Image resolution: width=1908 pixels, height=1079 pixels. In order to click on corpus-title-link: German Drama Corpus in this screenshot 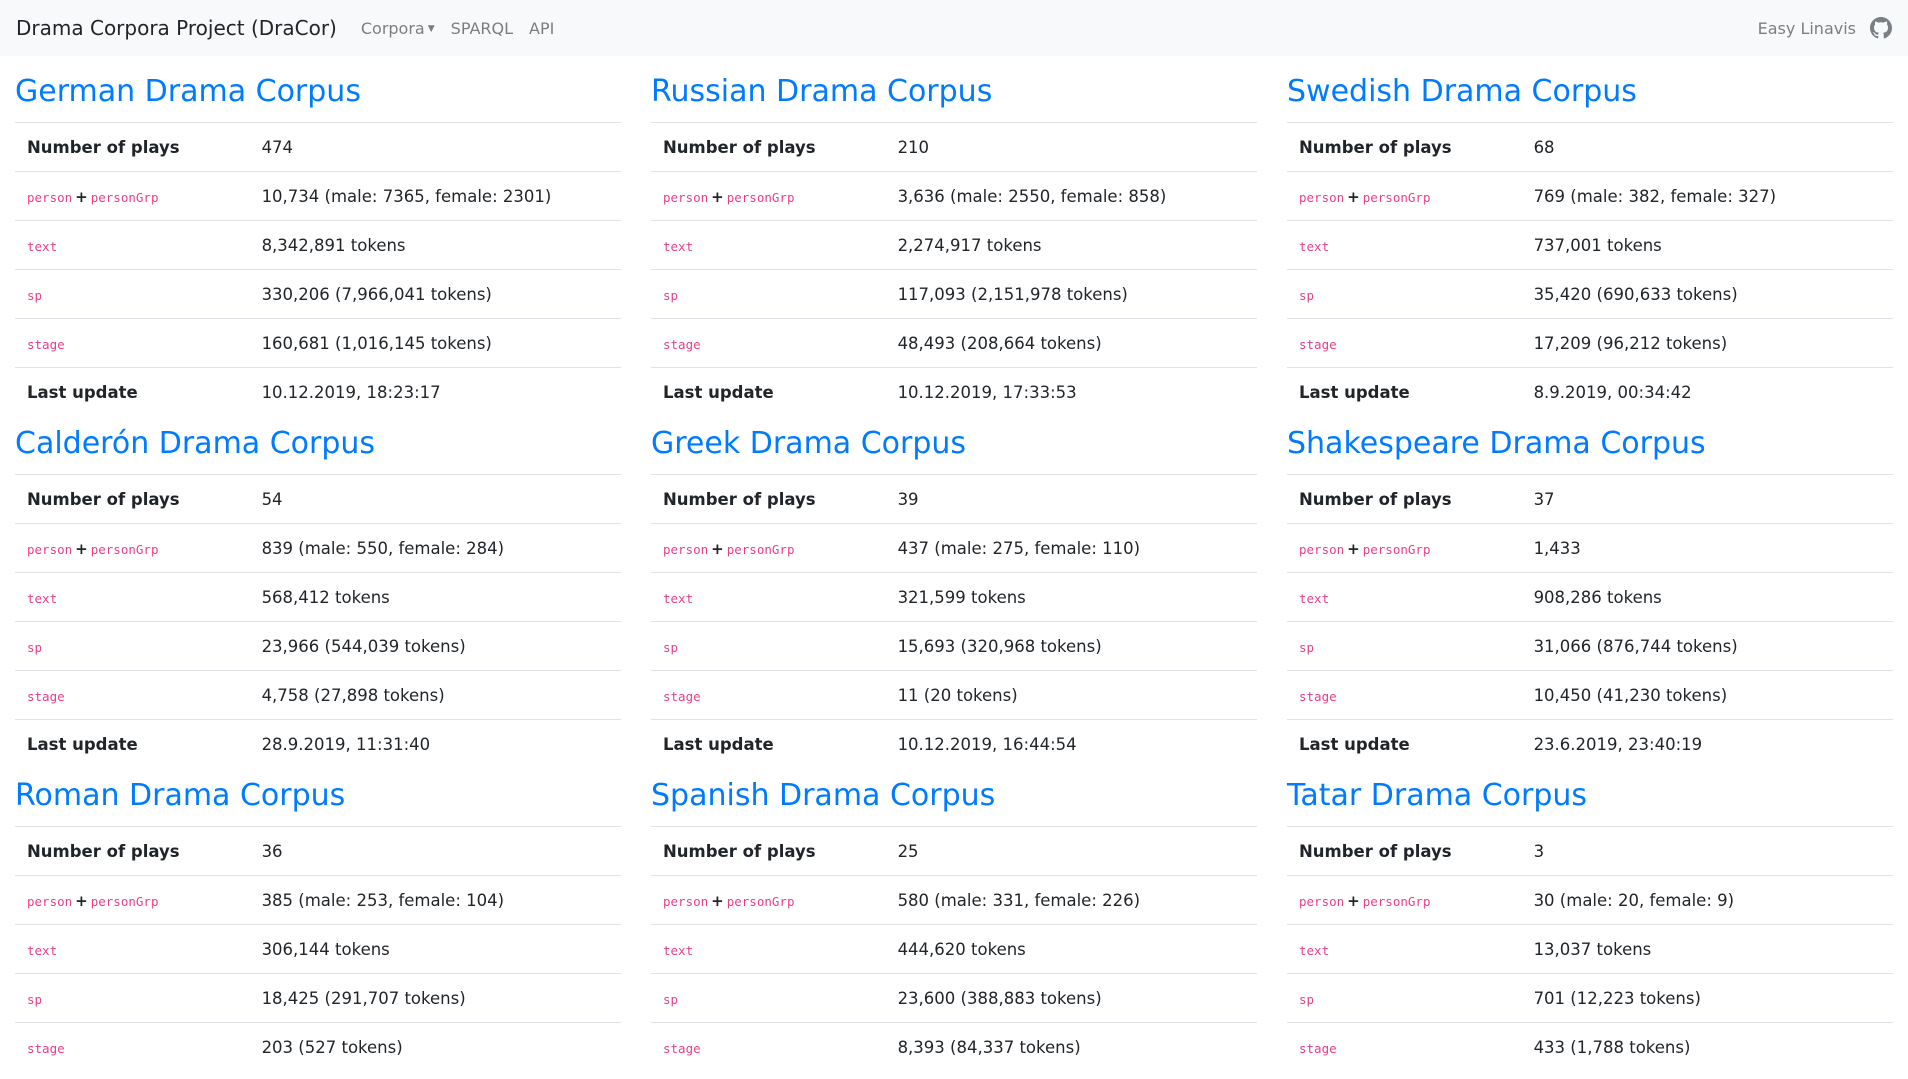, I will do `click(318, 89)`.